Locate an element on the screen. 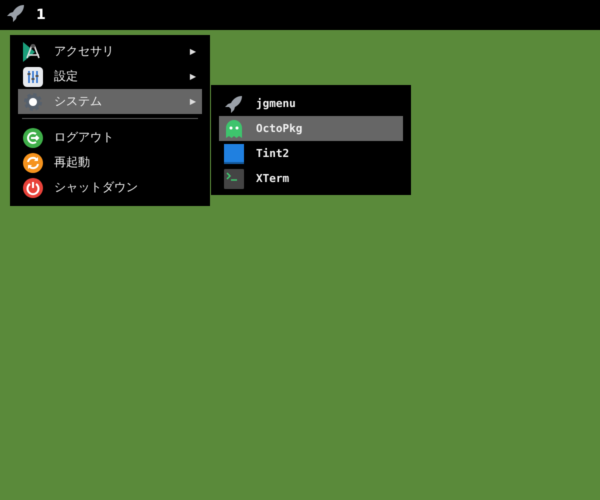 The image size is (600, 500). ghost-icon is located at coordinates (234, 128).